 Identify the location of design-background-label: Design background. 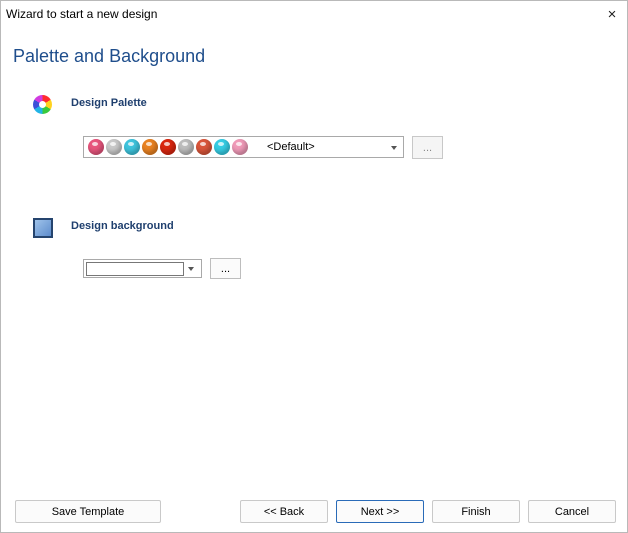
(122, 226).